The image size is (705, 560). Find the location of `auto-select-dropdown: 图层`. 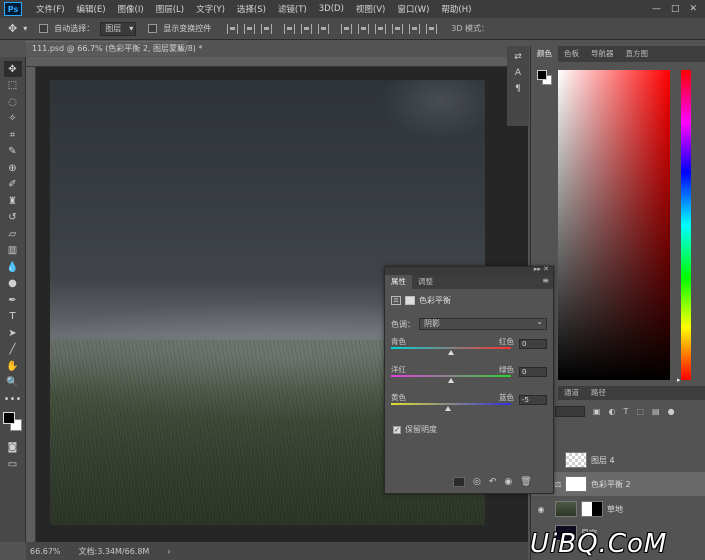

auto-select-dropdown: 图层 is located at coordinates (118, 28).